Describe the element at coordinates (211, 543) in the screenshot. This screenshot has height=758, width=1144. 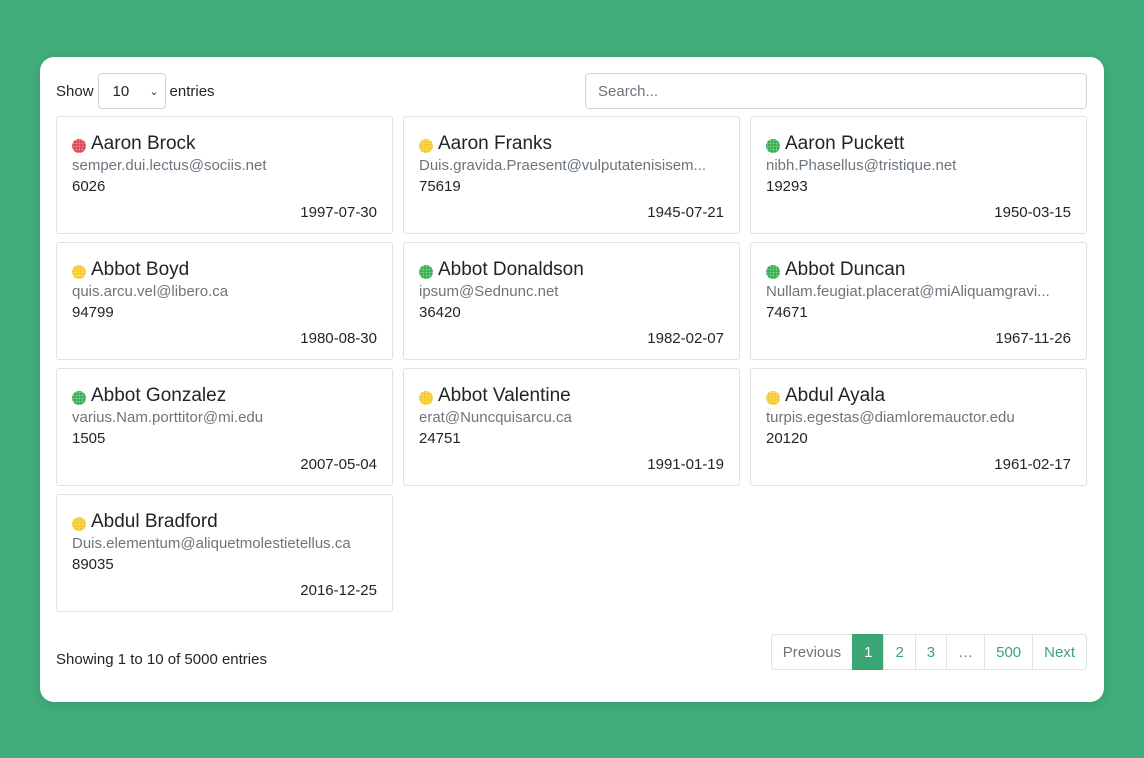
I see `card-email: Duis.elementum@aliquetmolestietellus.ca` at that location.